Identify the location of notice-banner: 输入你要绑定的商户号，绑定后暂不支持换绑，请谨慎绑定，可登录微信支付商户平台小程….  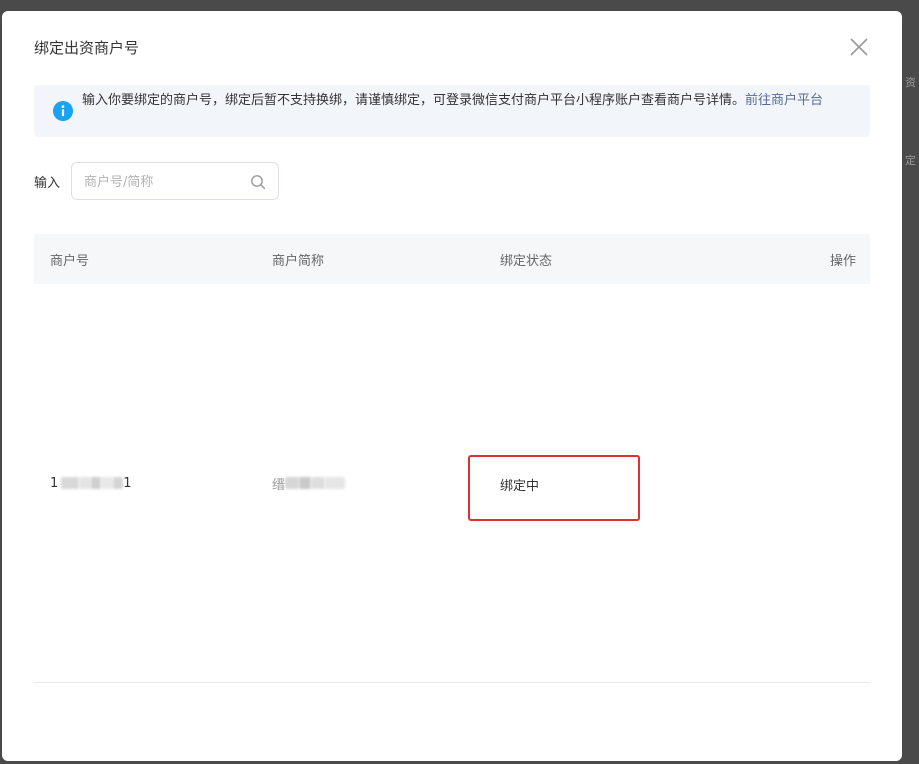
(452, 111).